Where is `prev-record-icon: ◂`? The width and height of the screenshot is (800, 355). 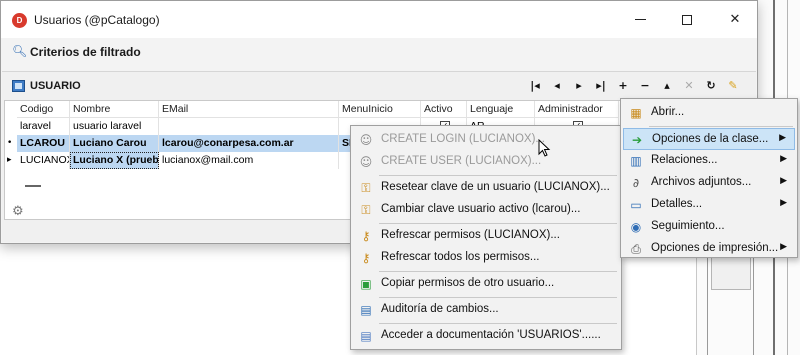
prev-record-icon: ◂ is located at coordinates (557, 86).